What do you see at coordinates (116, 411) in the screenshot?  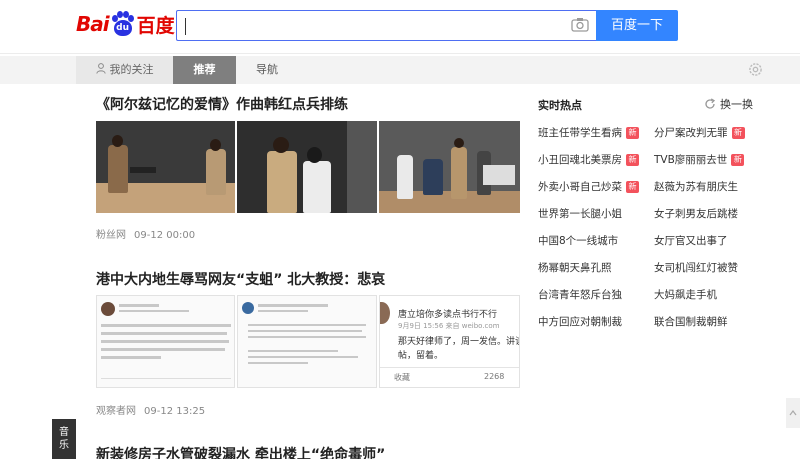 I see `news-source: 观察者网` at bounding box center [116, 411].